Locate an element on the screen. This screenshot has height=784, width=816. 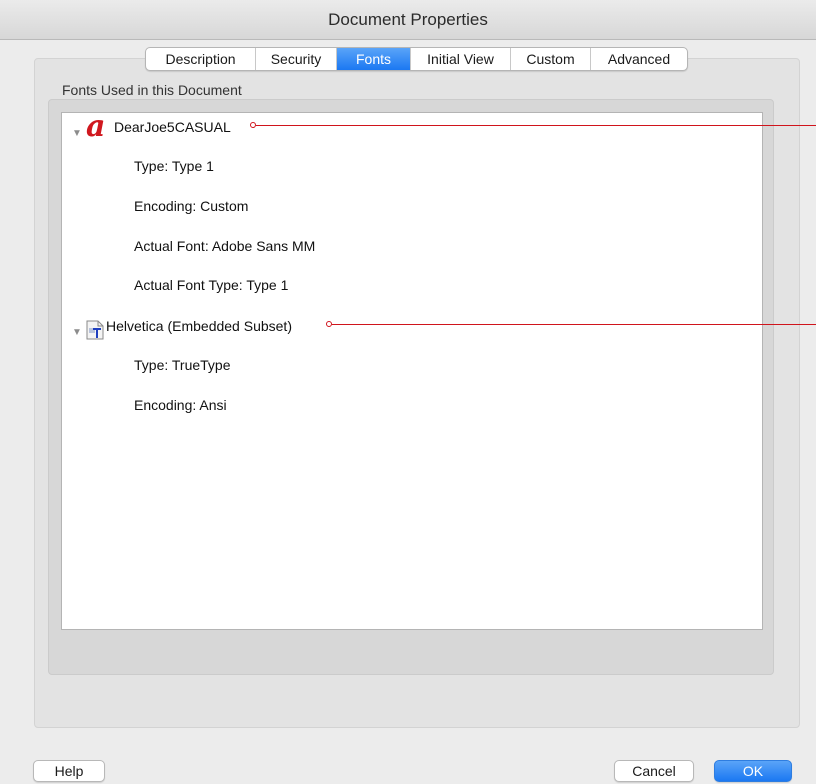
tab-custom: Custom is located at coordinates (551, 59).